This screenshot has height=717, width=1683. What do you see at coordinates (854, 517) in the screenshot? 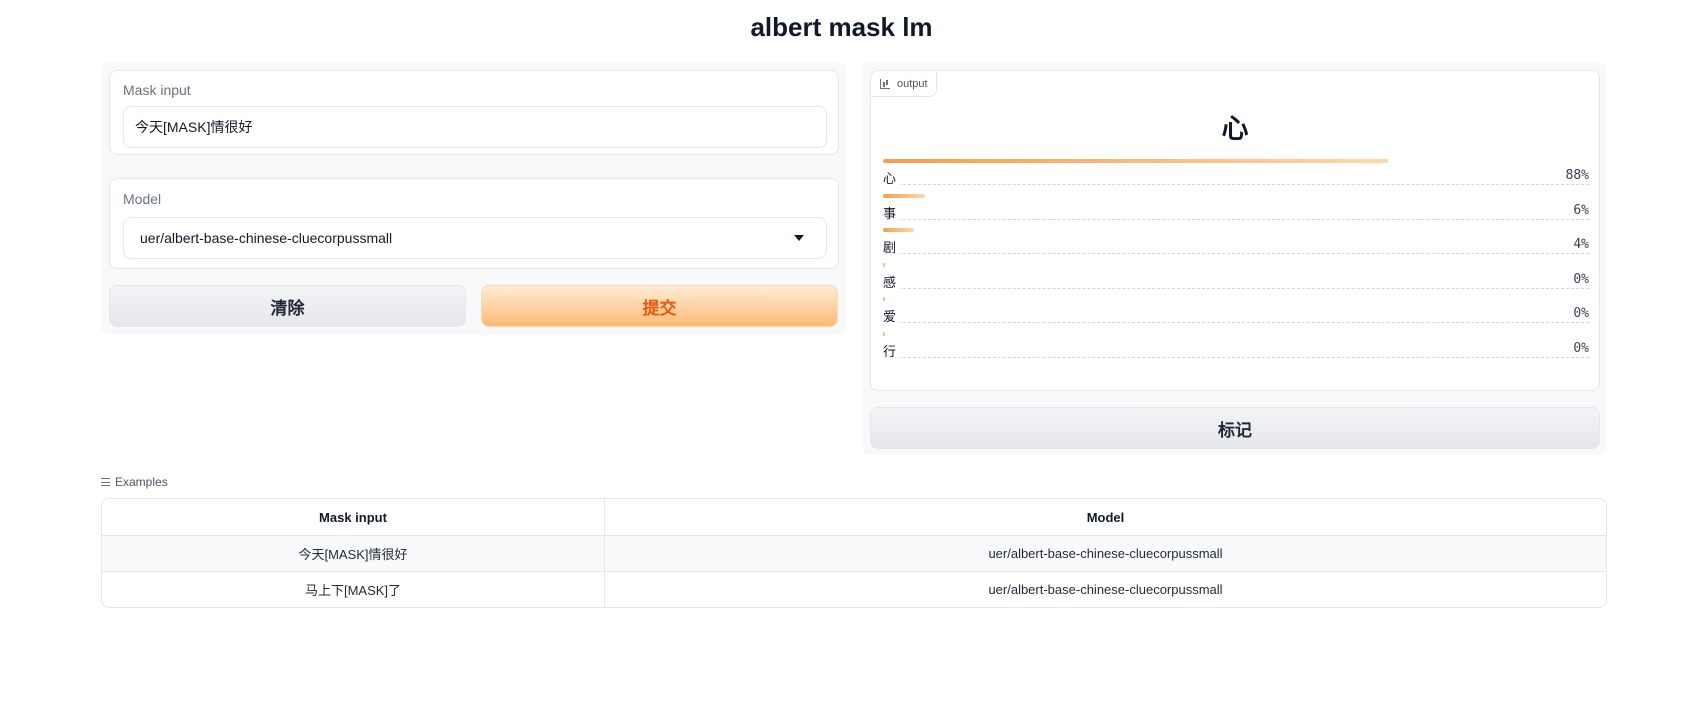
I see `examples-header-row: Mask input Model` at bounding box center [854, 517].